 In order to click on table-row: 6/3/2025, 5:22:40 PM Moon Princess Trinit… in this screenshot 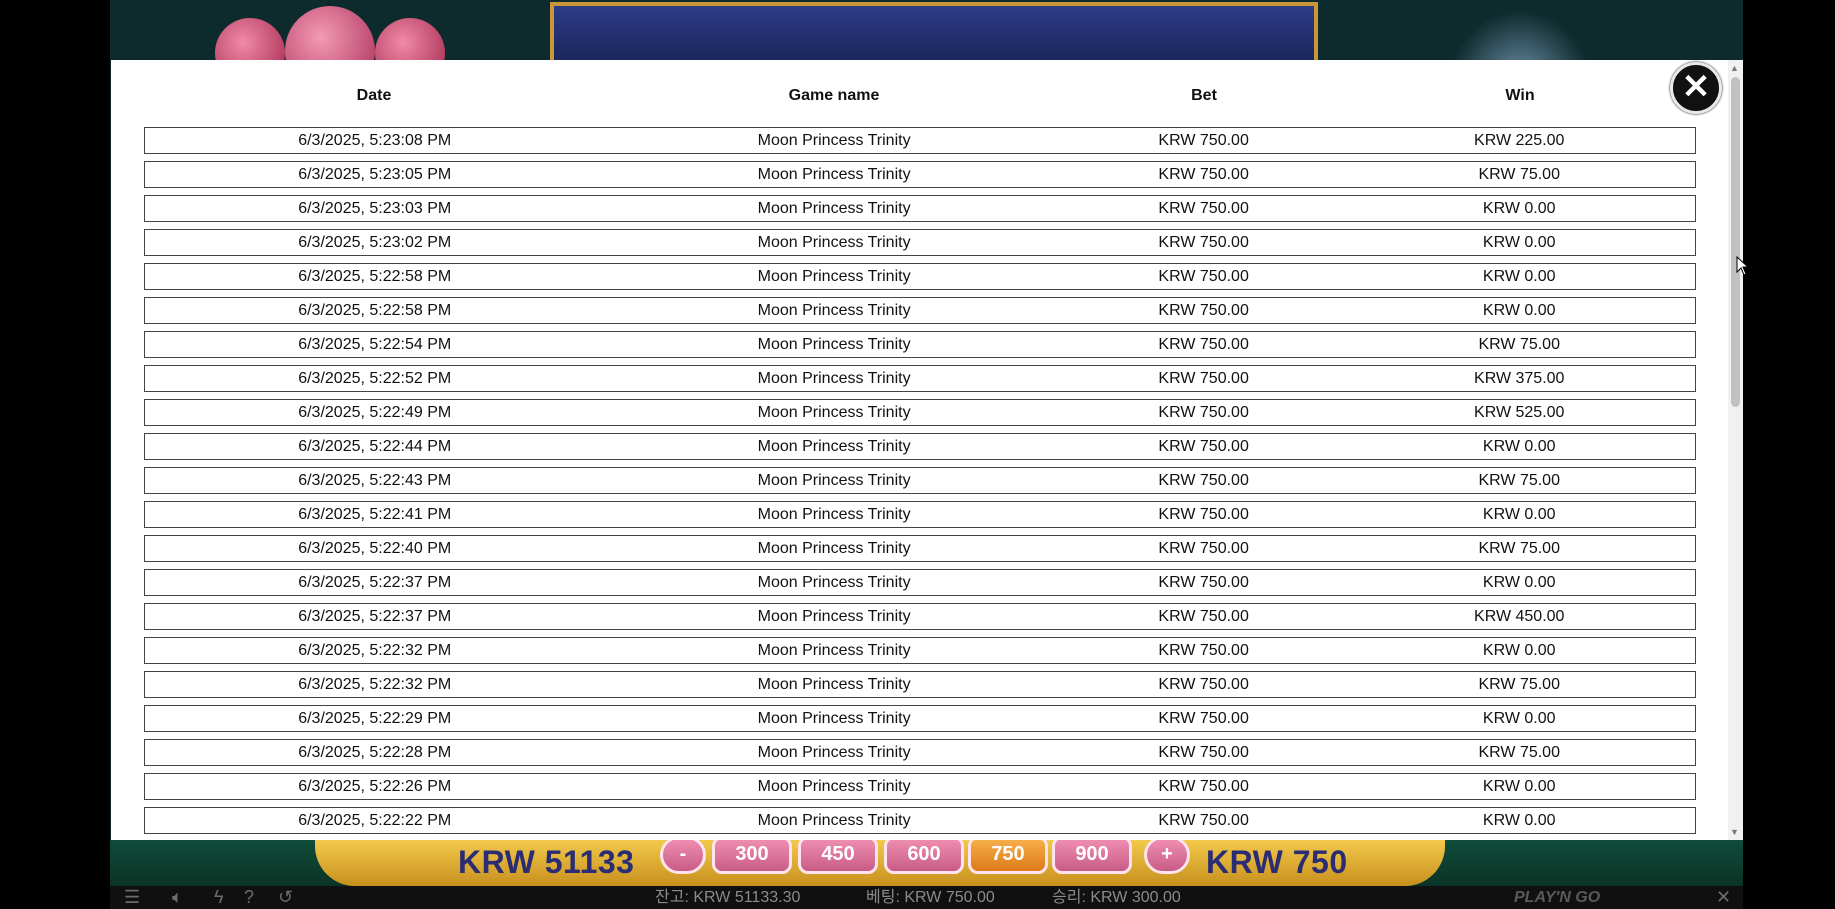, I will do `click(920, 548)`.